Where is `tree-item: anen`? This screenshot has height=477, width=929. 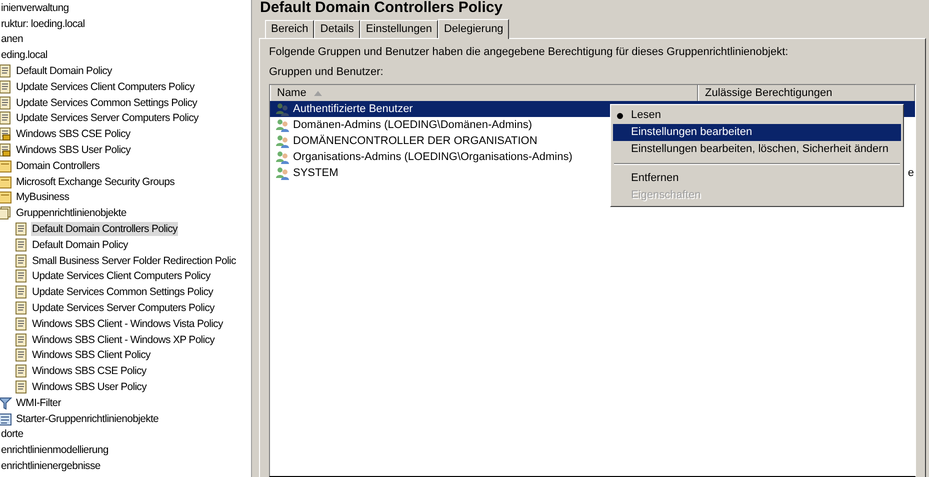
tree-item: anen is located at coordinates (12, 39).